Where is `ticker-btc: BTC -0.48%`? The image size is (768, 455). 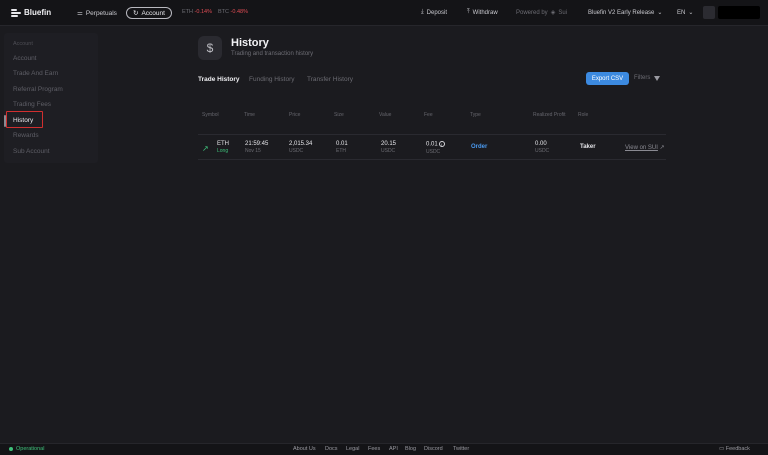
ticker-btc: BTC -0.48% is located at coordinates (233, 12).